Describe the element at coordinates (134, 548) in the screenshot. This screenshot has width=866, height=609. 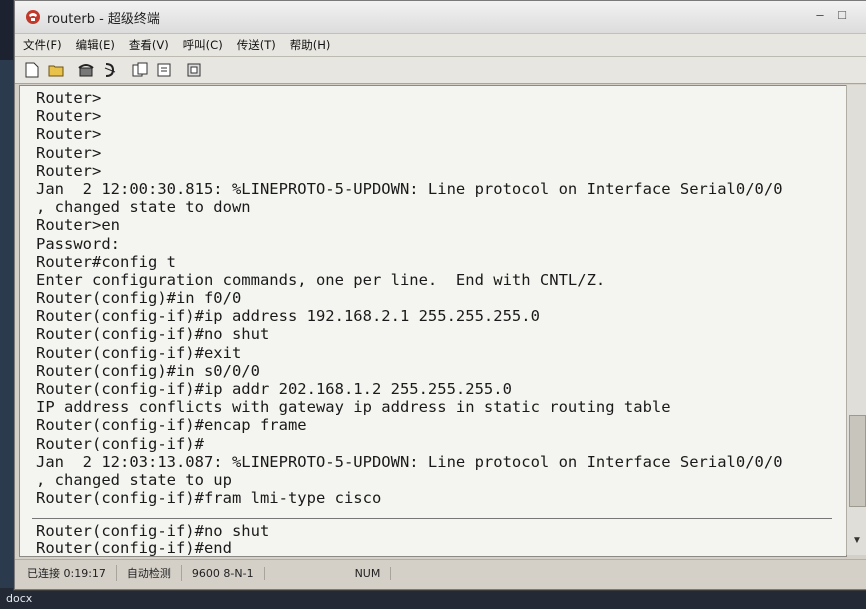
I see `terminal-input-line: Router(config-if)#end` at that location.